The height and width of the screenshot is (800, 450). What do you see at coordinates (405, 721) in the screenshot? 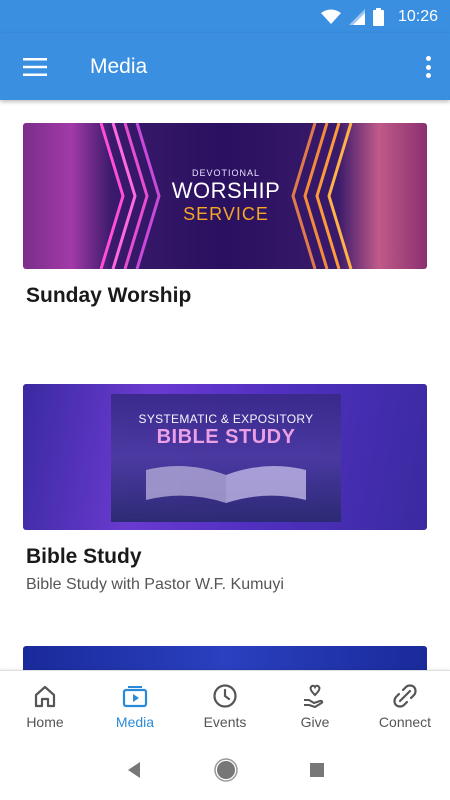
I see `nav-connect-label: Connect` at bounding box center [405, 721].